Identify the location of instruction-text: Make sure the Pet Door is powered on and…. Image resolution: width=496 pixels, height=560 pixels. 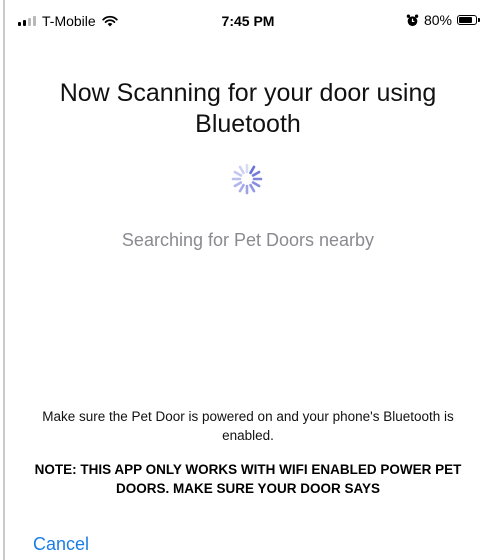
(248, 426).